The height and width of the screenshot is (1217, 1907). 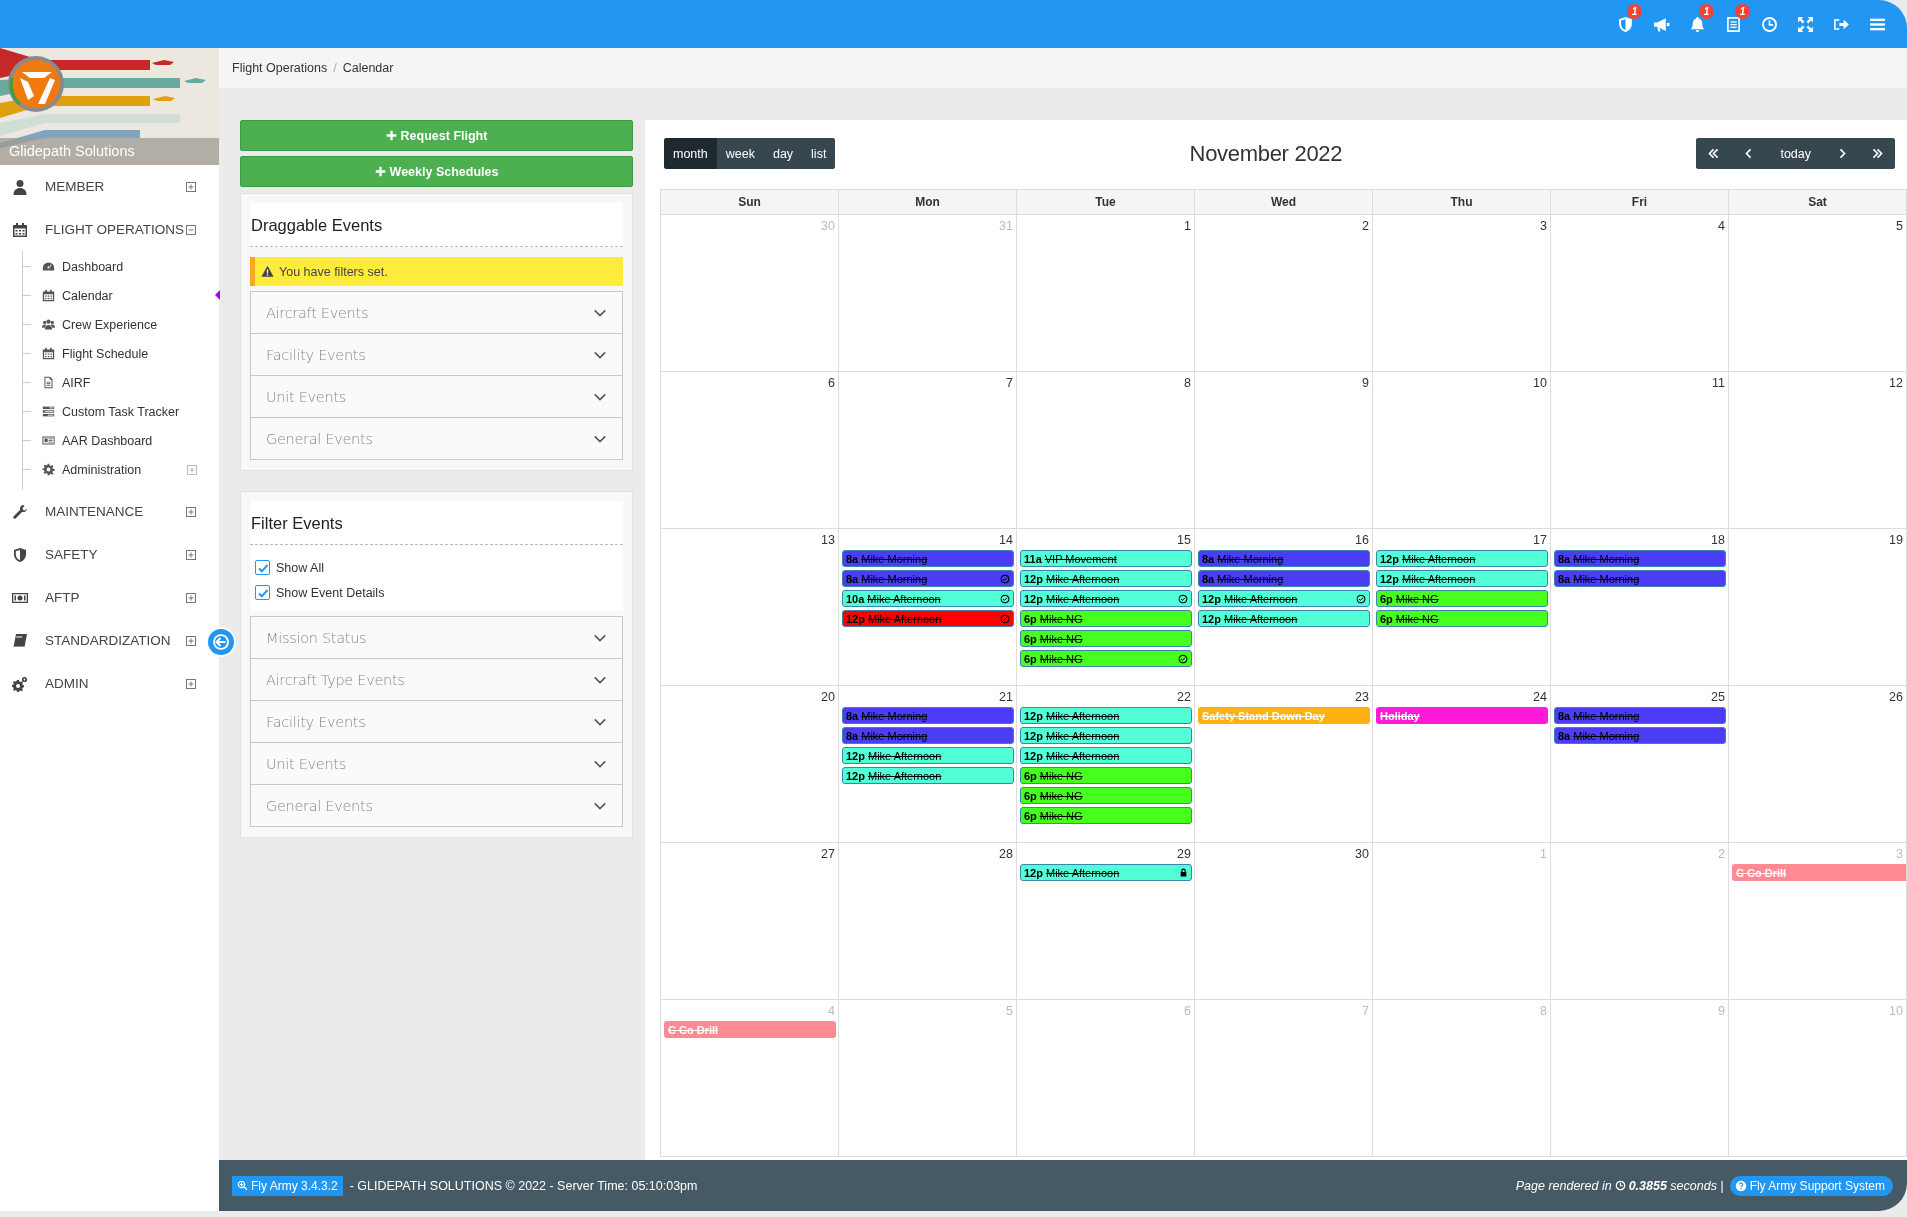 I want to click on nav-item: Custom Task Tracker, so click(x=112, y=411).